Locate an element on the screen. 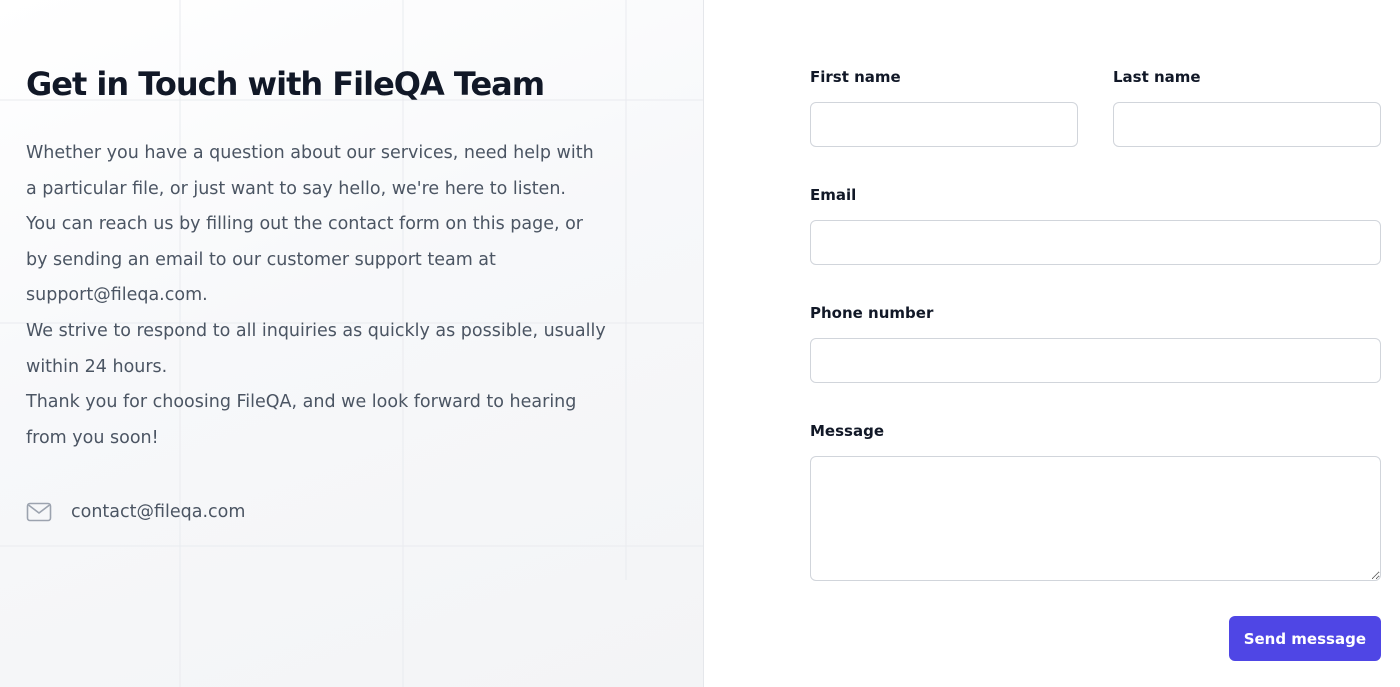 The width and height of the screenshot is (1400, 687). phone-number-field is located at coordinates (1095, 360).